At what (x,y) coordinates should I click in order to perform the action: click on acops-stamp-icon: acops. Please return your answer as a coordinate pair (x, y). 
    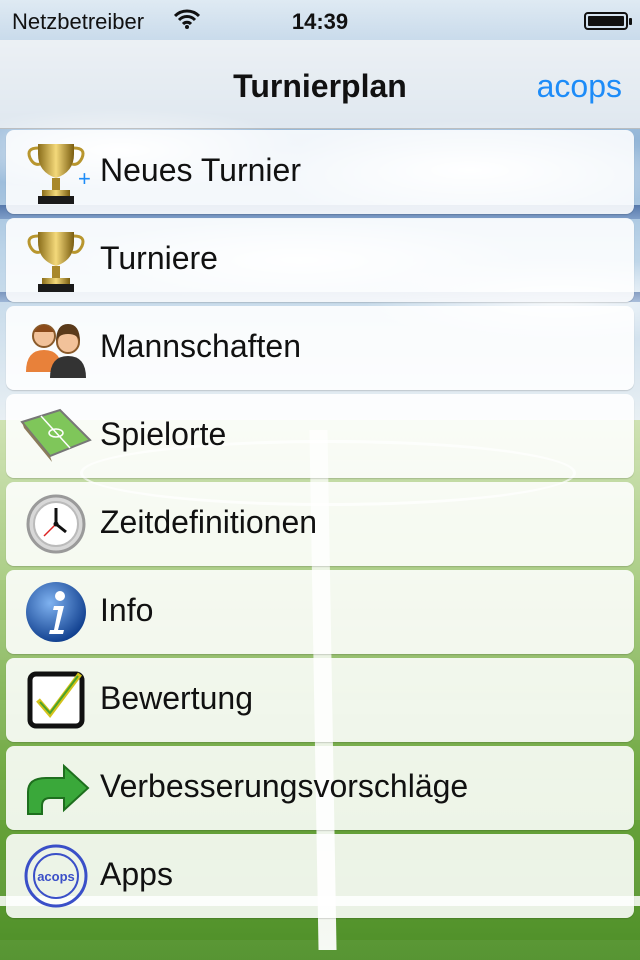
    Looking at the image, I should click on (56, 876).